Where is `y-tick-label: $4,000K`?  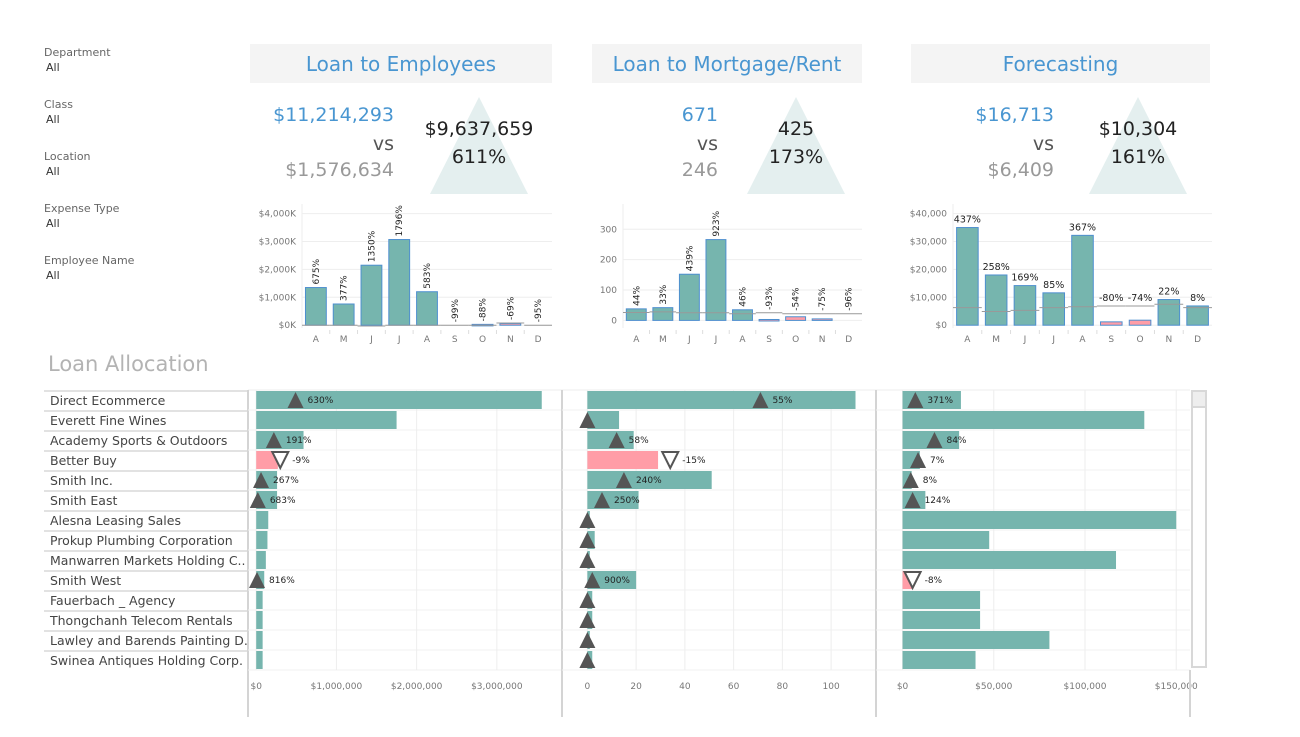
y-tick-label: $4,000K is located at coordinates (278, 215).